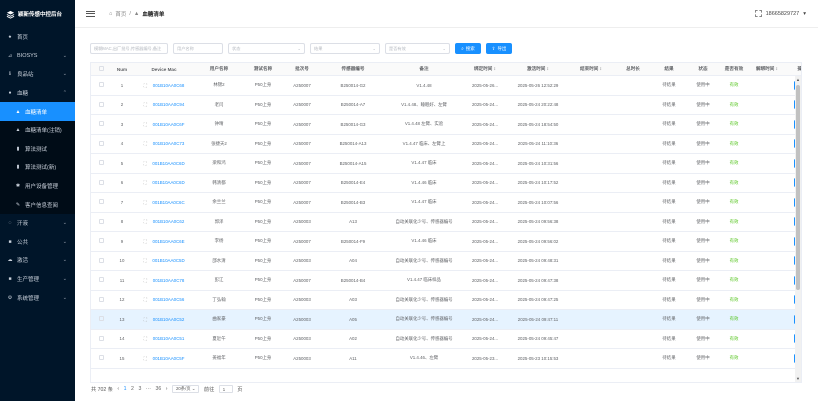 The image size is (818, 401). What do you see at coordinates (798, 378) in the screenshot?
I see `scroll-down-icon: ▼` at bounding box center [798, 378].